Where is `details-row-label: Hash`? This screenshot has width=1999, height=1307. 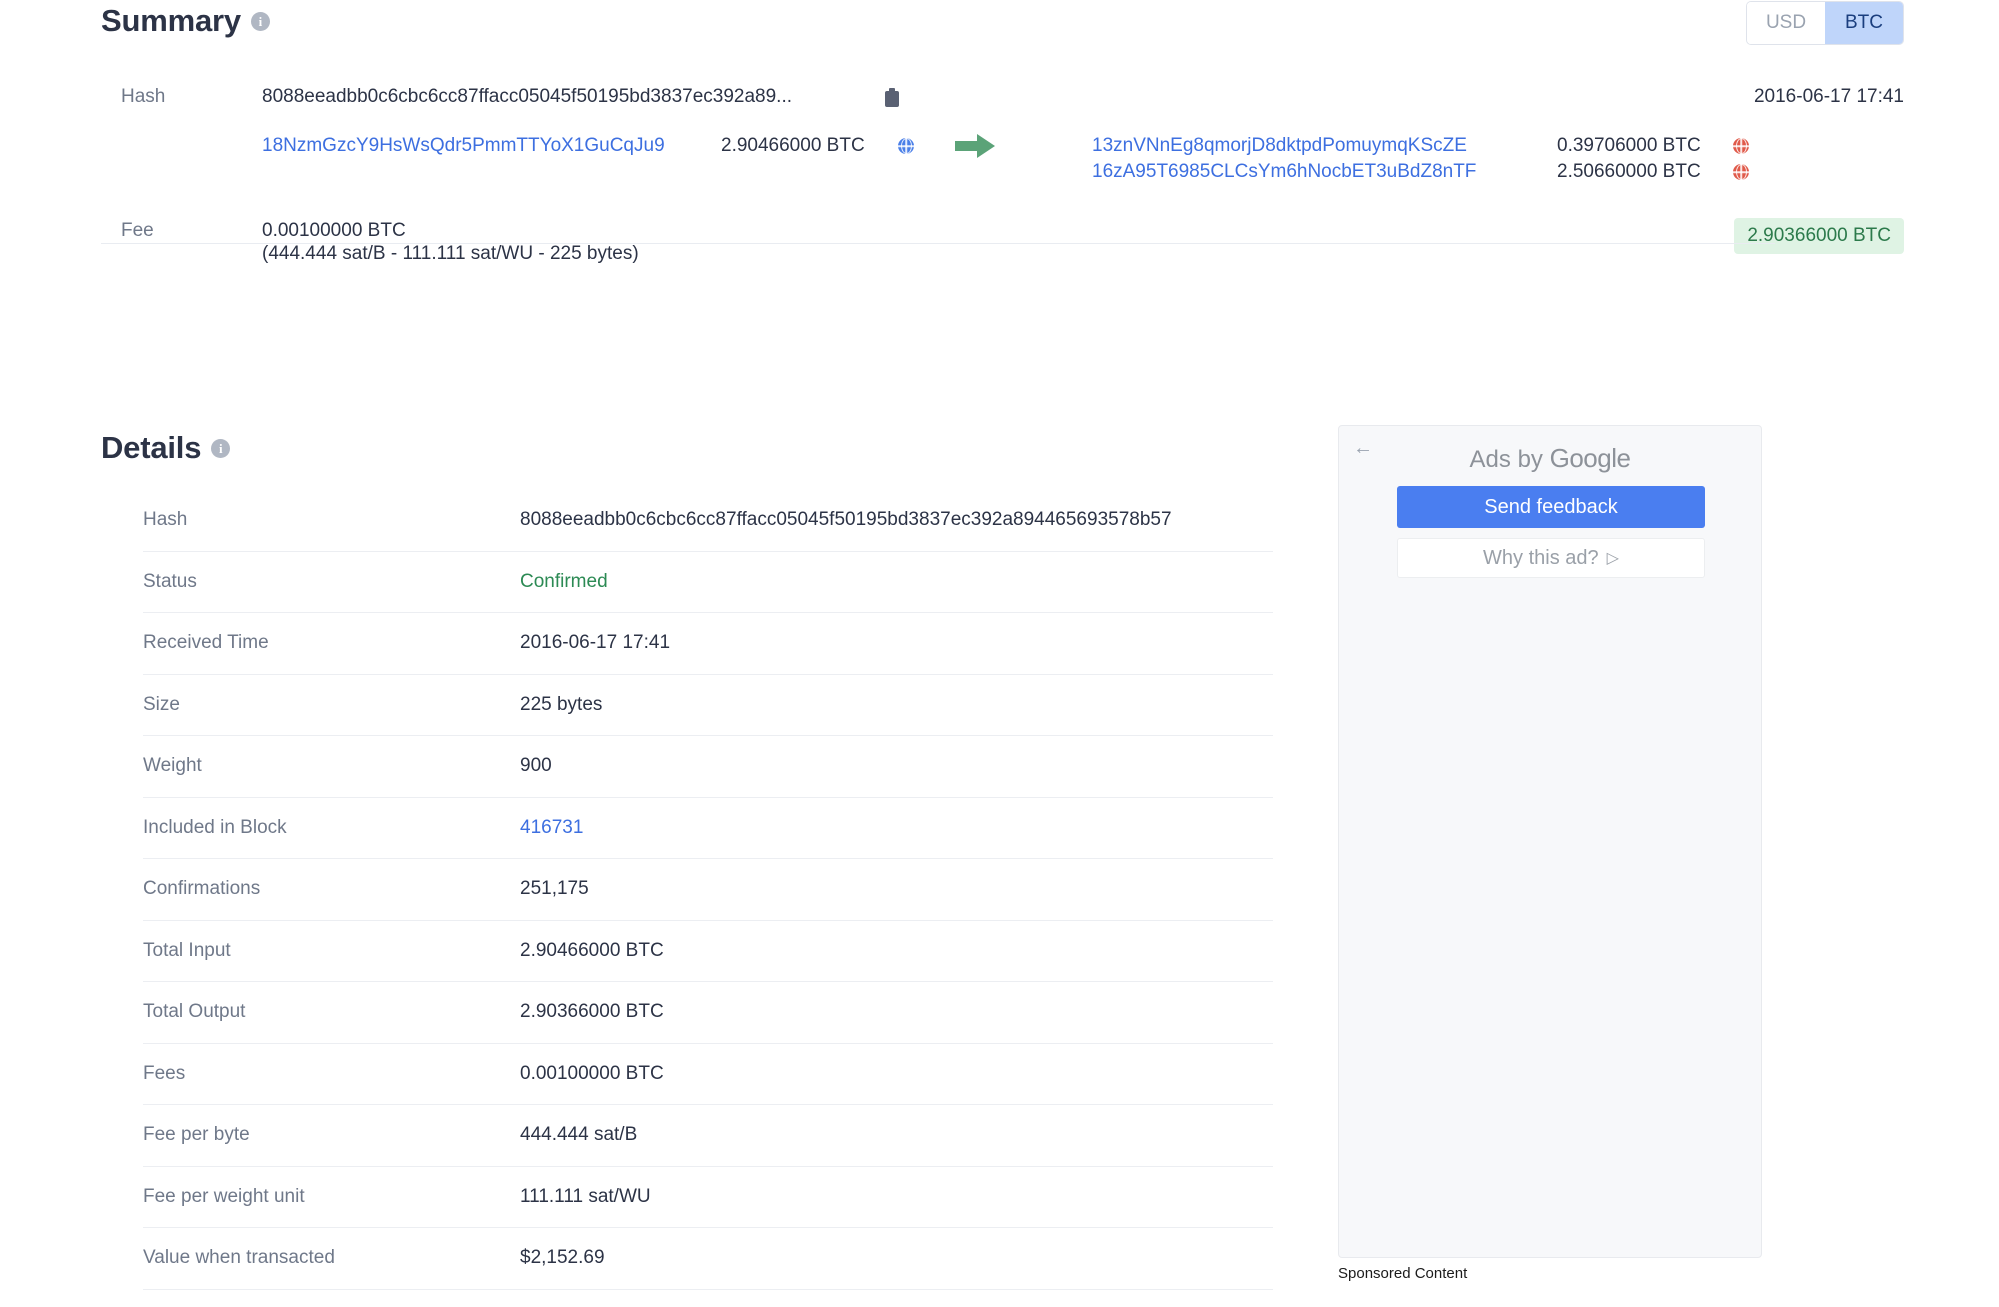
details-row-label: Hash is located at coordinates (165, 520).